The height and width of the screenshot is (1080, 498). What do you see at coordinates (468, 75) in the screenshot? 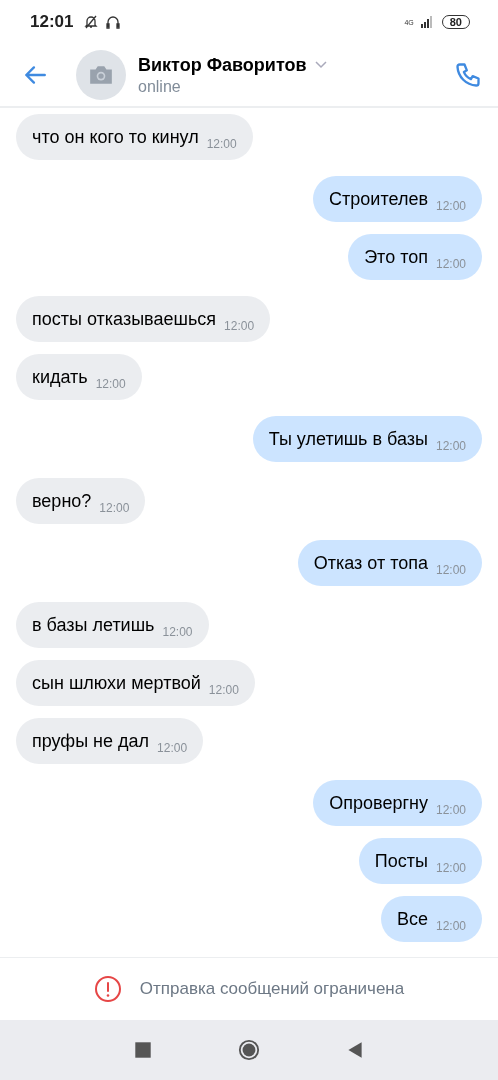
I see `phone-icon` at bounding box center [468, 75].